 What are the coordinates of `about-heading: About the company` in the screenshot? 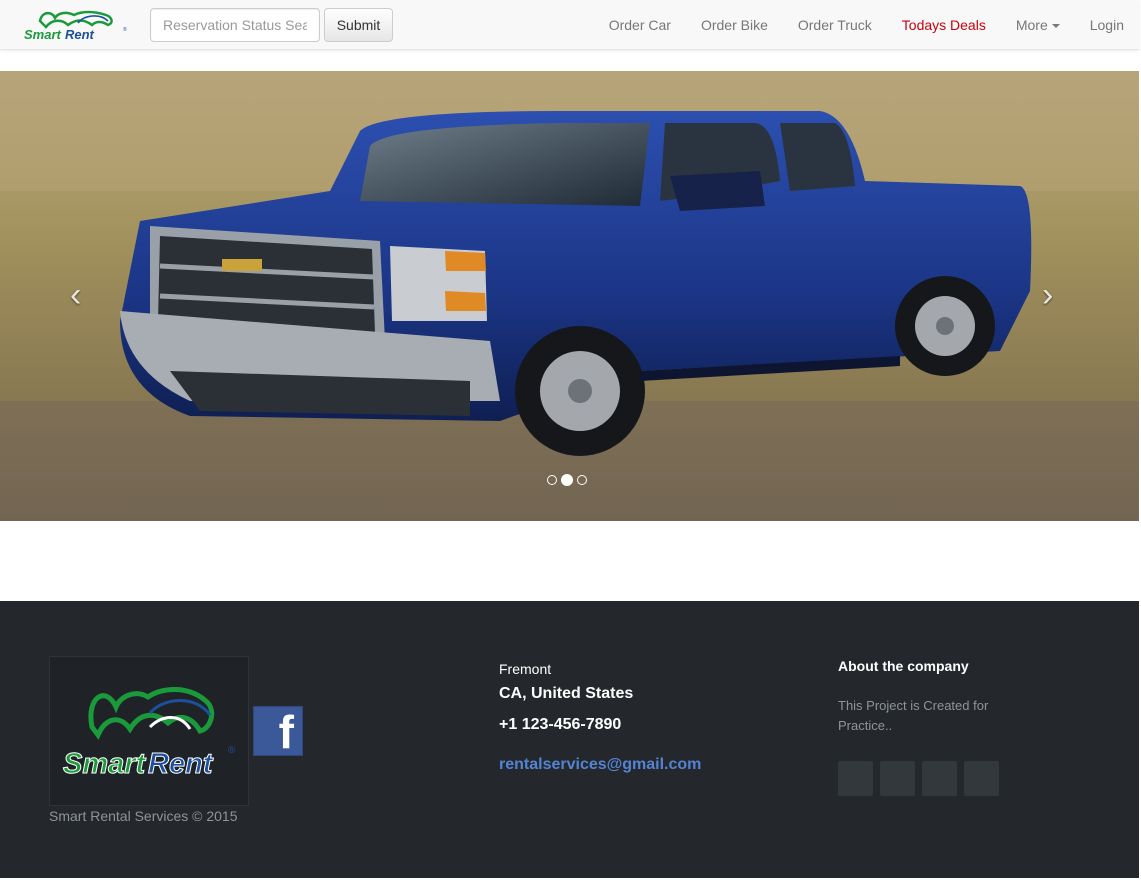 It's located at (903, 666).